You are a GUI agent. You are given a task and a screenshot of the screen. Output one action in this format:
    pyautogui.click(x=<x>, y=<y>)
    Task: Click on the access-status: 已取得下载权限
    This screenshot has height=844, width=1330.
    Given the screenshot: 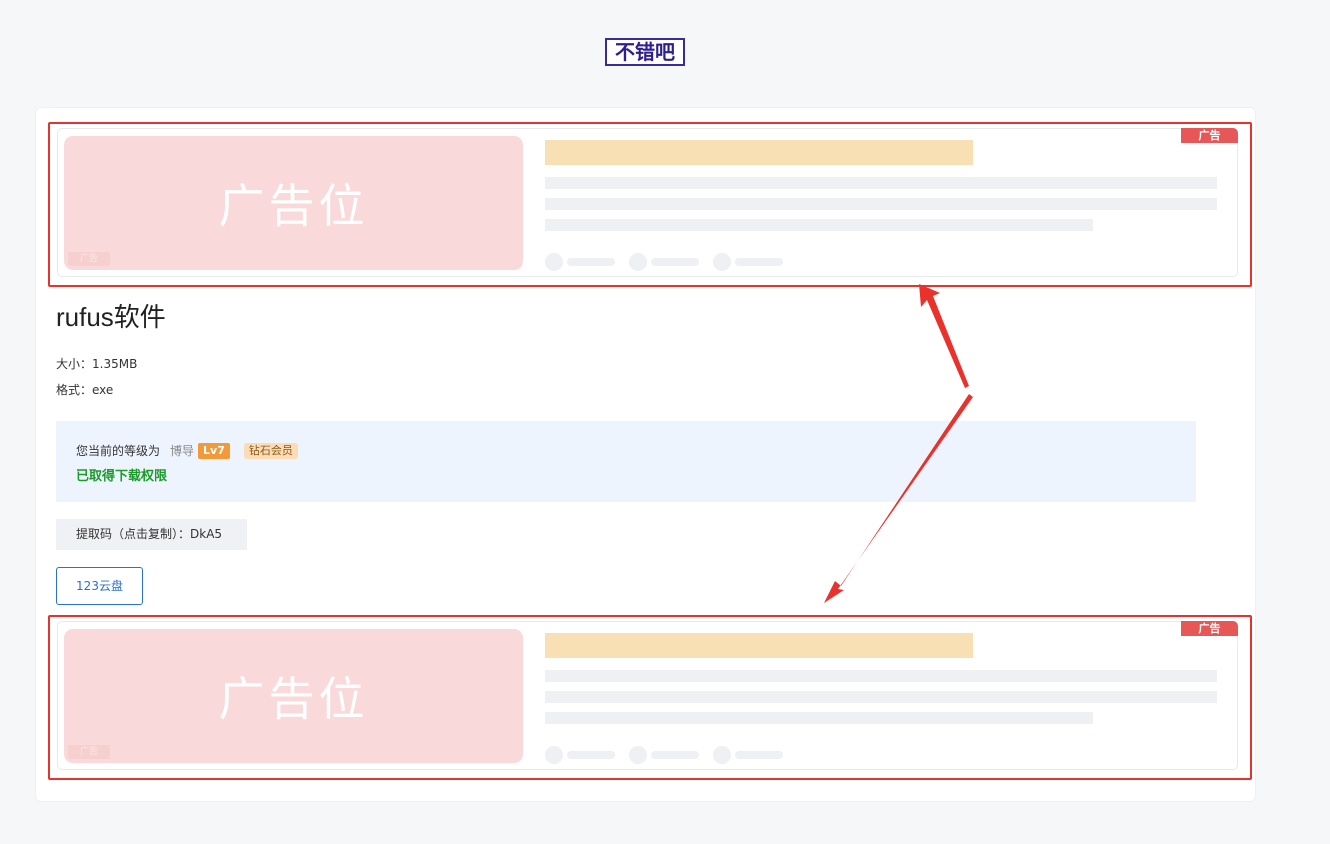 What is the action you would take?
    pyautogui.click(x=122, y=476)
    